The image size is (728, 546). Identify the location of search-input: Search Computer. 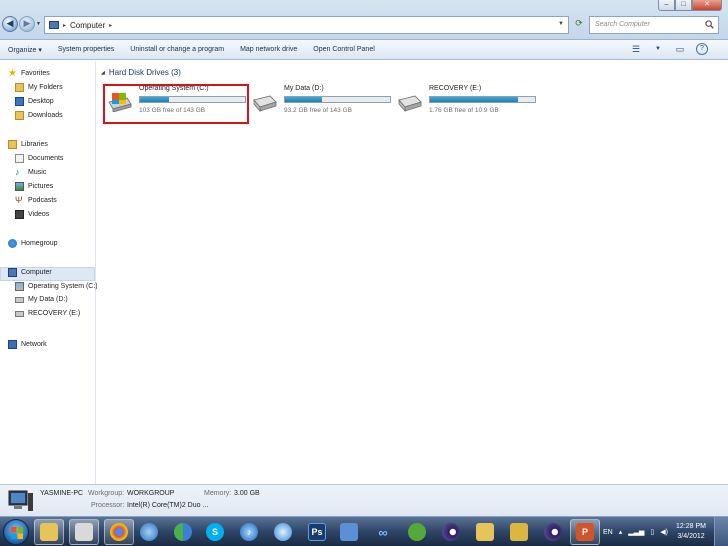
(654, 25).